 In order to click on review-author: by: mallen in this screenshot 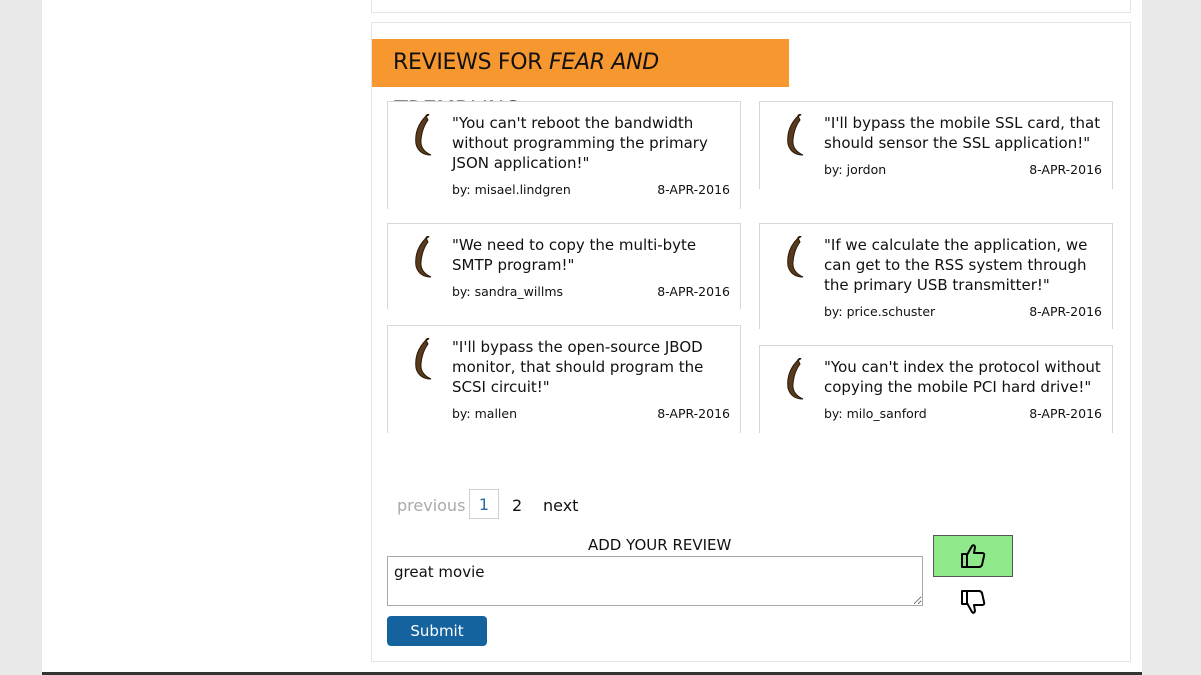, I will do `click(485, 413)`.